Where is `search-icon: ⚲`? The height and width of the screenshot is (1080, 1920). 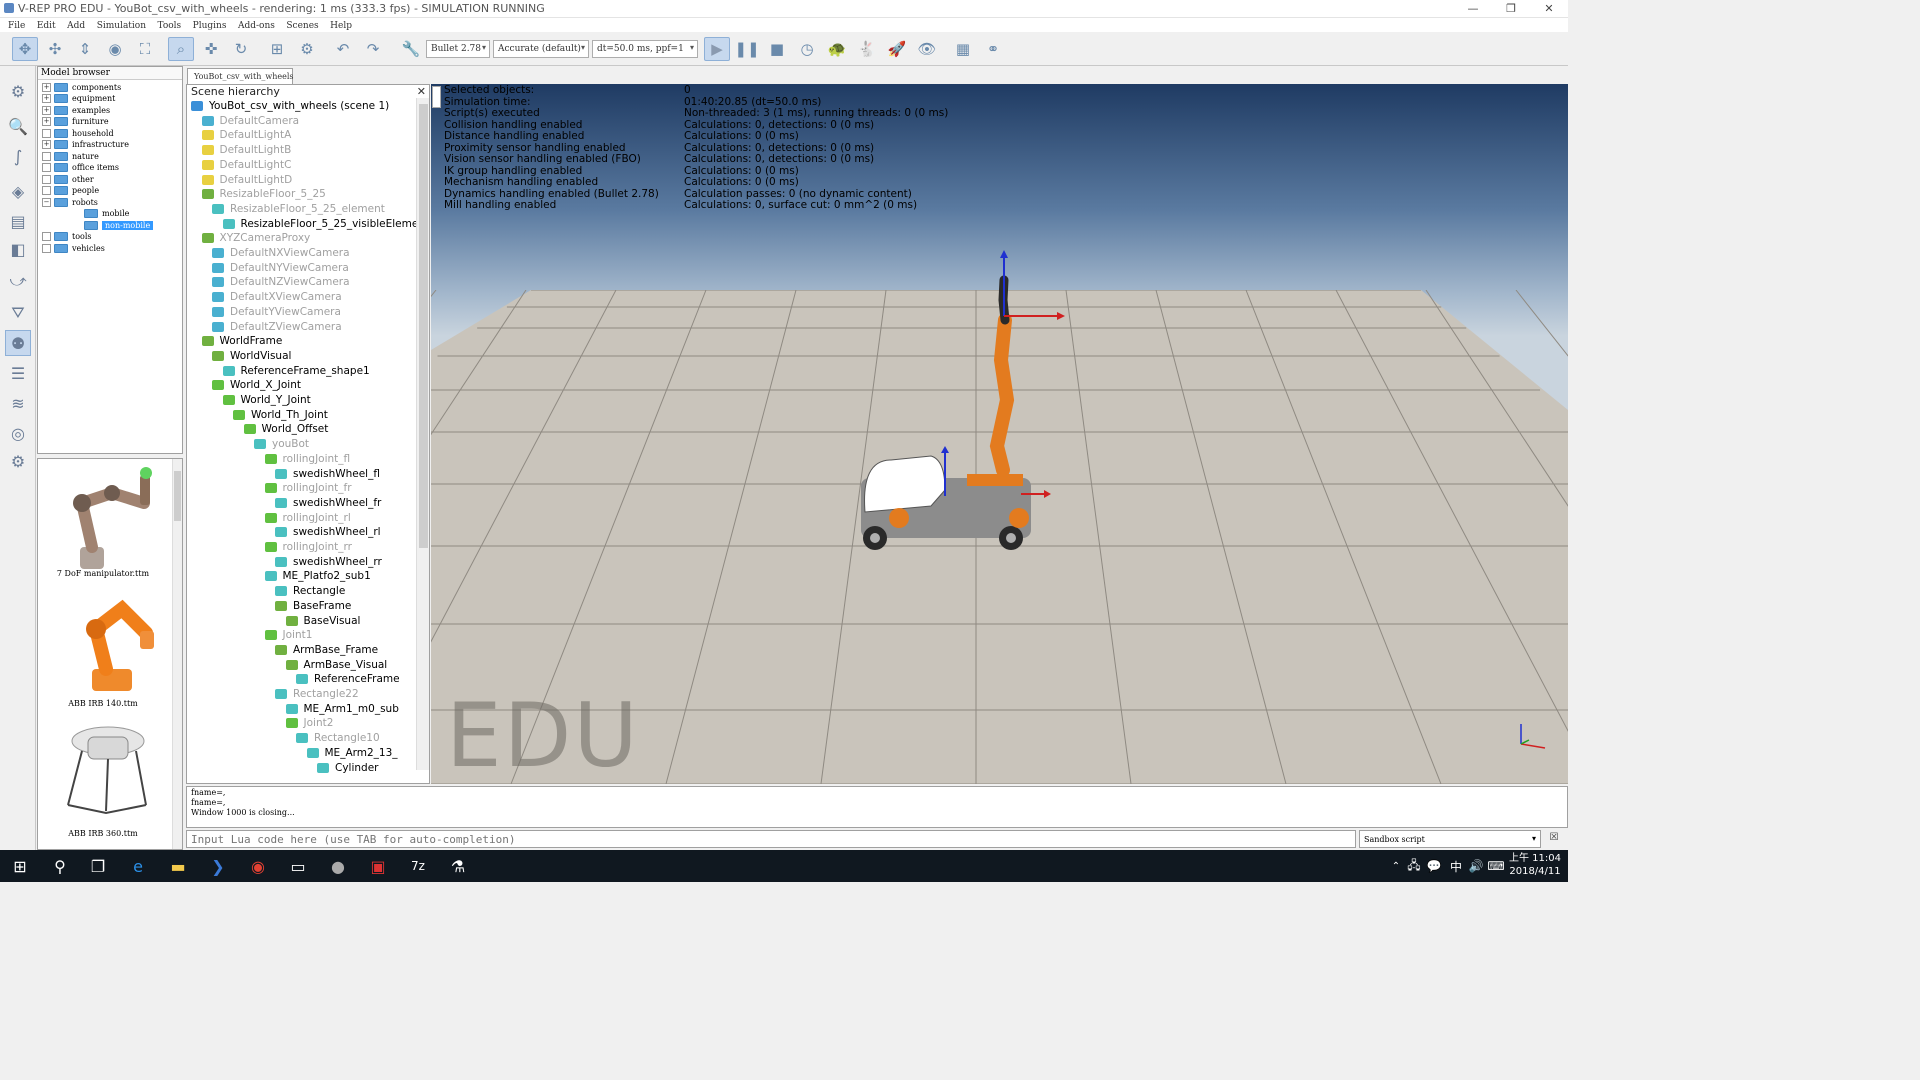 search-icon: ⚲ is located at coordinates (60, 866).